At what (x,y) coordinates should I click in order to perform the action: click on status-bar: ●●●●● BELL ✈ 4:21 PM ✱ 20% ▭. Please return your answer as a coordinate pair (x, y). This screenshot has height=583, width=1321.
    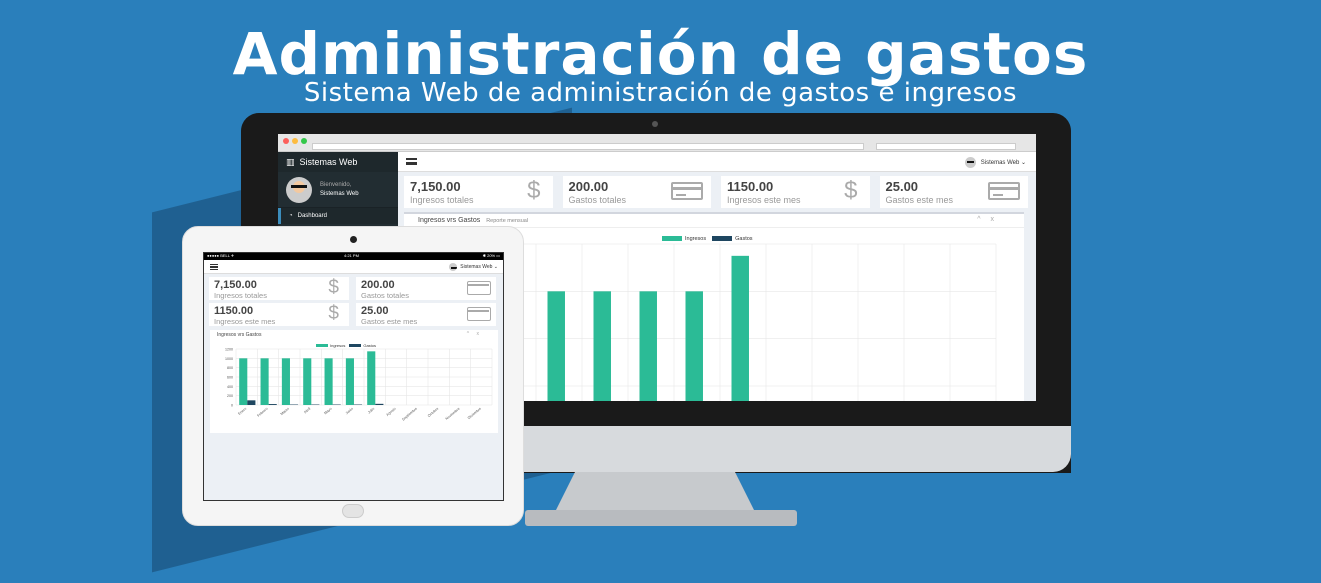
    Looking at the image, I should click on (353, 256).